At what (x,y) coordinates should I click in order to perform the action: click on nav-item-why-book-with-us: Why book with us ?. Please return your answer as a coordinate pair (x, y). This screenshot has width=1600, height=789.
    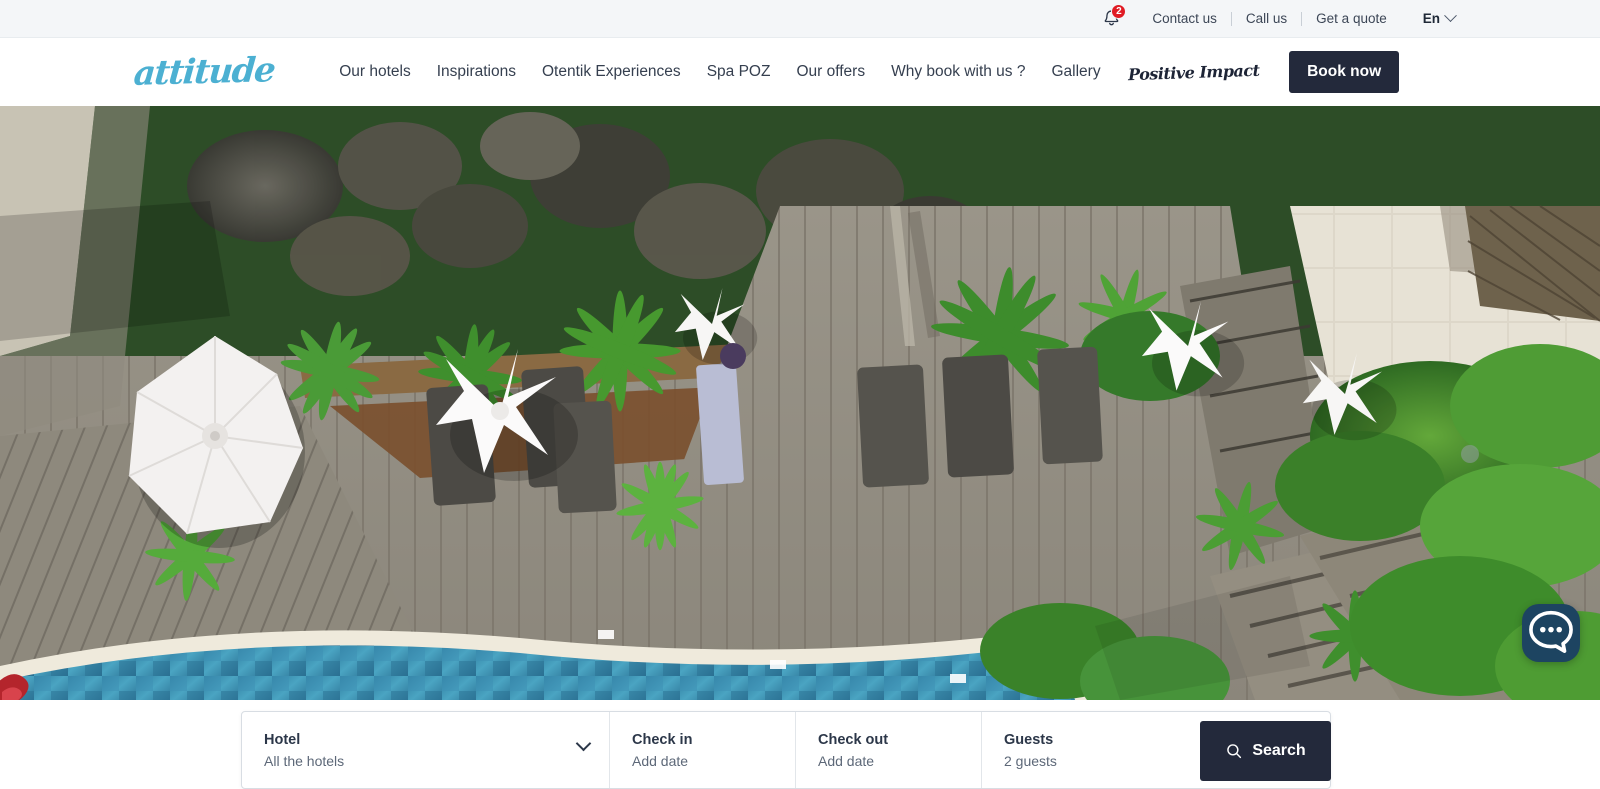
    Looking at the image, I should click on (958, 72).